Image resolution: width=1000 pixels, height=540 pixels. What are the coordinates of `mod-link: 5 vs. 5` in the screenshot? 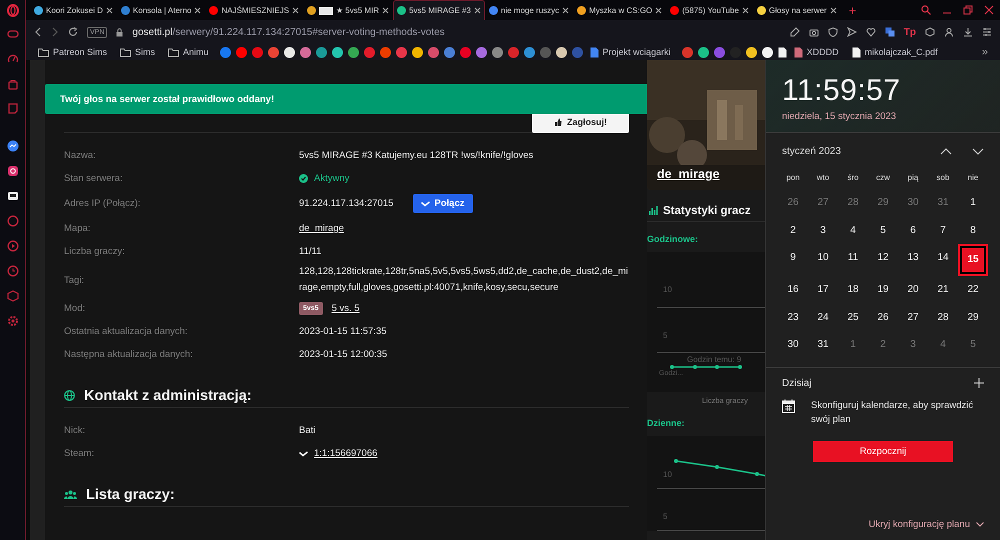 It's located at (346, 308).